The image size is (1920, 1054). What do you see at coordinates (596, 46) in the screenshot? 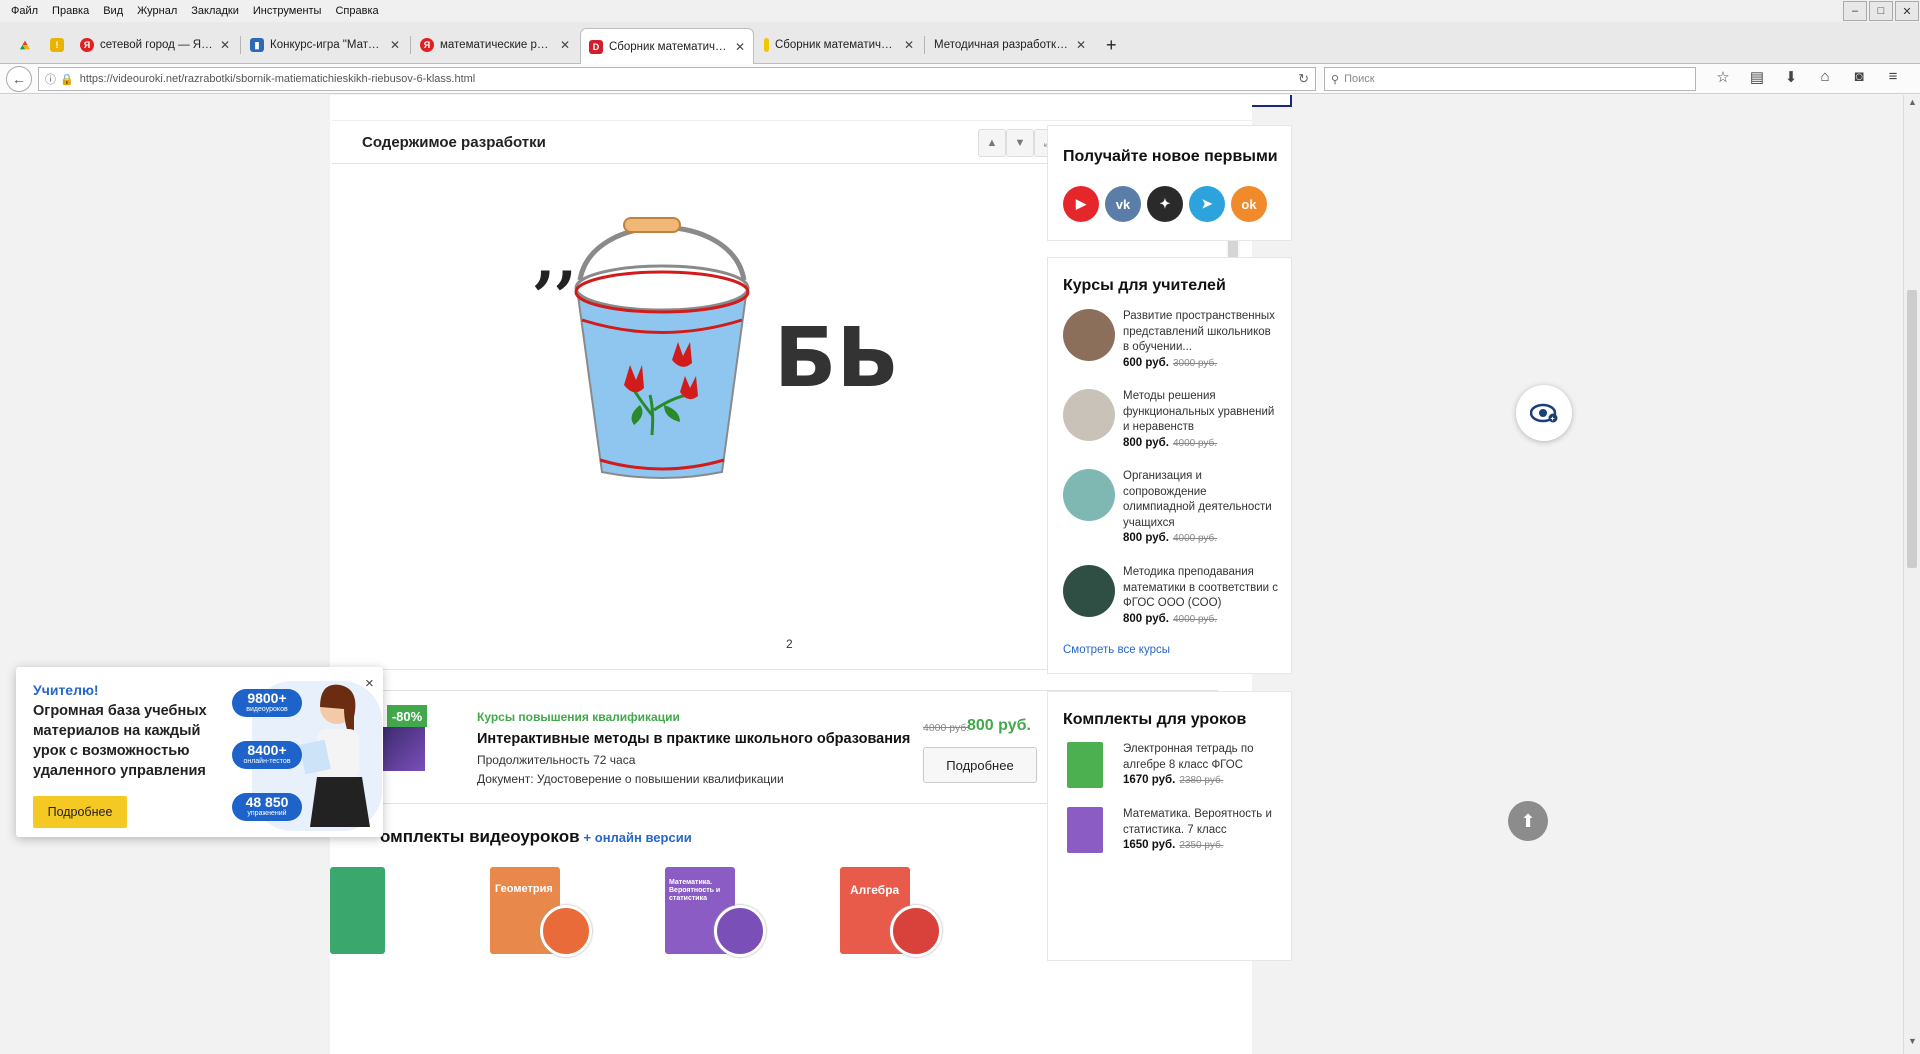
I see `videouroki-icon: D` at bounding box center [596, 46].